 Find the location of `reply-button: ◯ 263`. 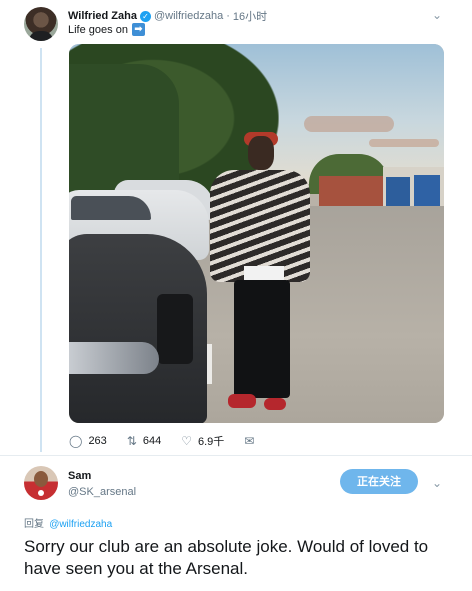

reply-button: ◯ 263 is located at coordinates (88, 441).